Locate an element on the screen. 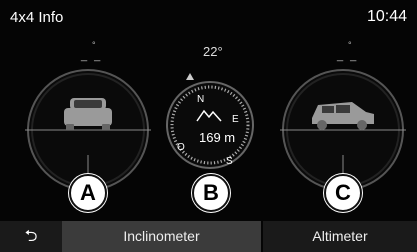 This screenshot has width=417, height=252. compass-gauge is located at coordinates (210, 121).